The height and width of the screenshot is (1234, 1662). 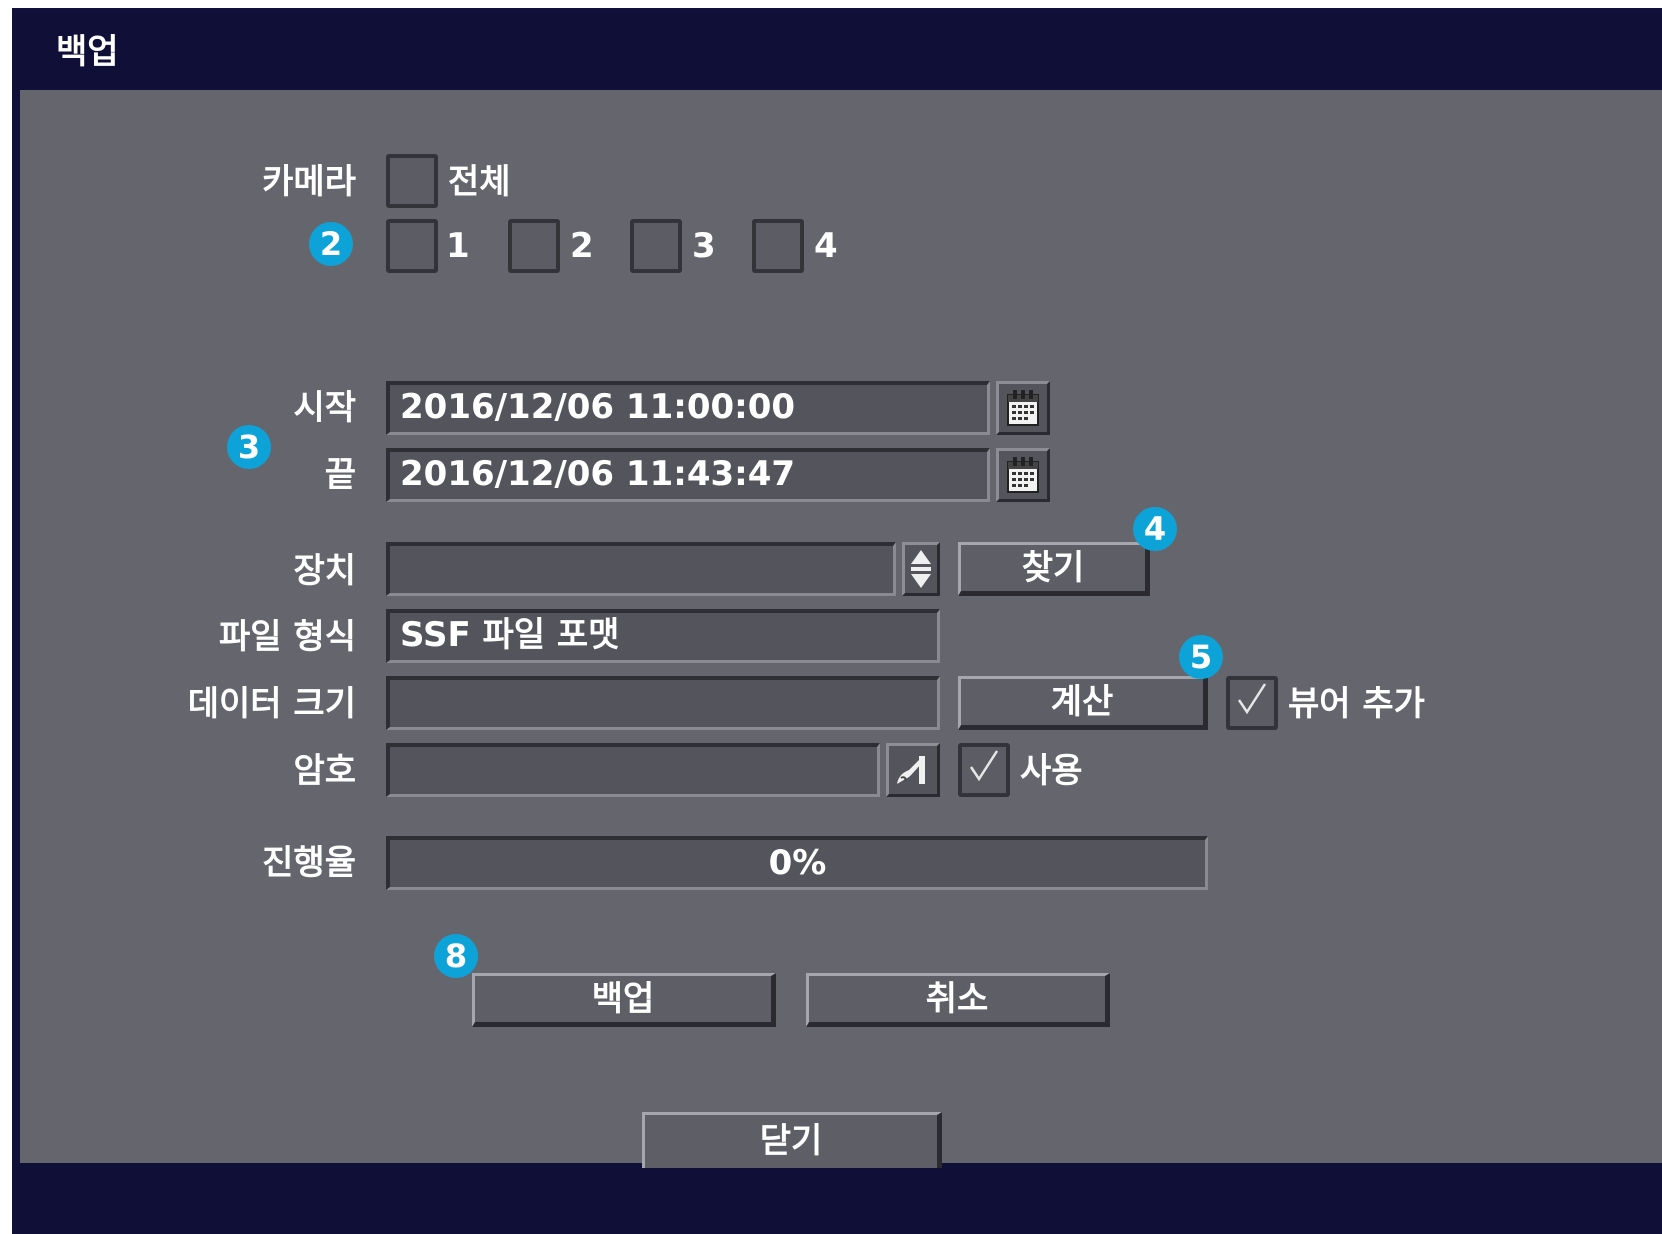 What do you see at coordinates (633, 770) in the screenshot?
I see `password-field` at bounding box center [633, 770].